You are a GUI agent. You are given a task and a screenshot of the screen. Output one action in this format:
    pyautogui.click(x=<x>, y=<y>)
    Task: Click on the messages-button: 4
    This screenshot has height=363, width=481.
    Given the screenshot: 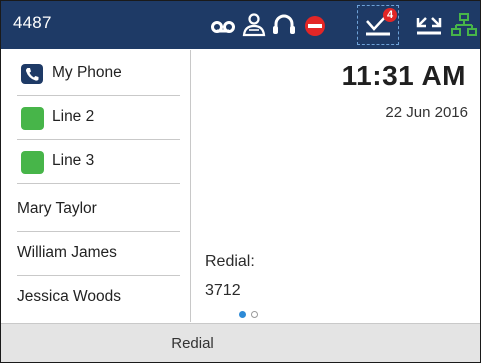 What is the action you would take?
    pyautogui.click(x=378, y=25)
    